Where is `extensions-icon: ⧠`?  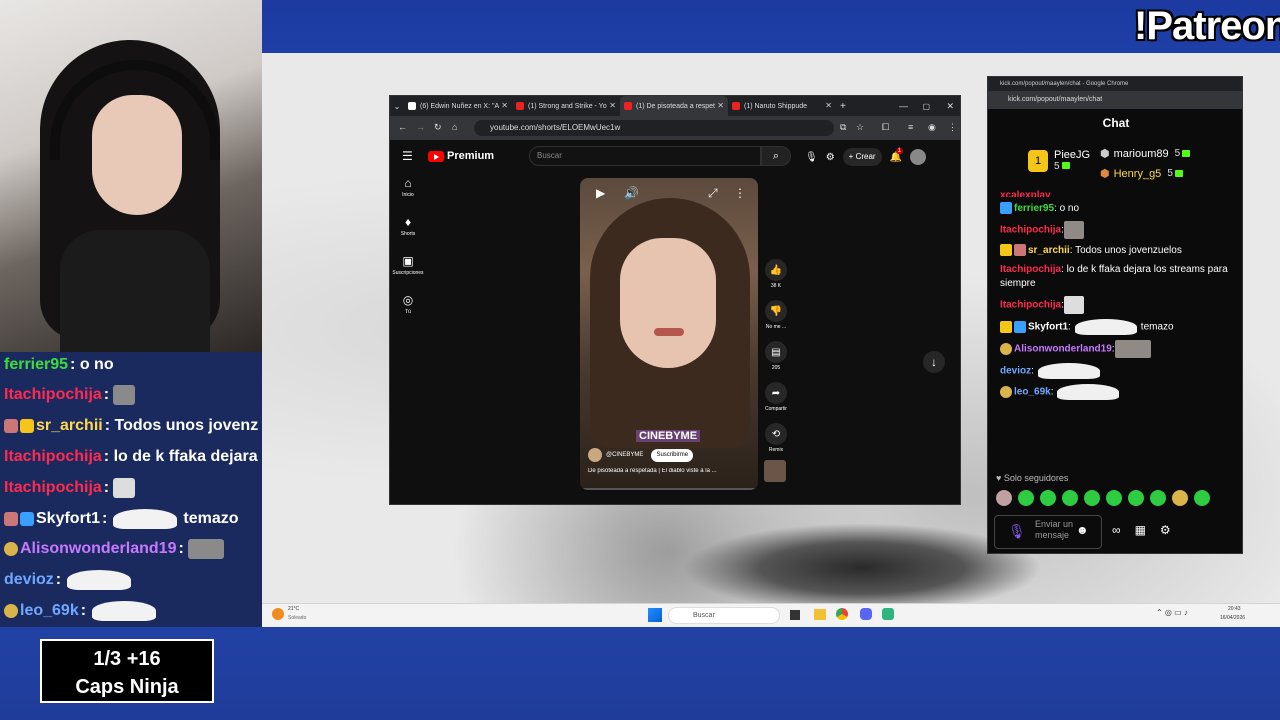
extensions-icon: ⧠ is located at coordinates (885, 127).